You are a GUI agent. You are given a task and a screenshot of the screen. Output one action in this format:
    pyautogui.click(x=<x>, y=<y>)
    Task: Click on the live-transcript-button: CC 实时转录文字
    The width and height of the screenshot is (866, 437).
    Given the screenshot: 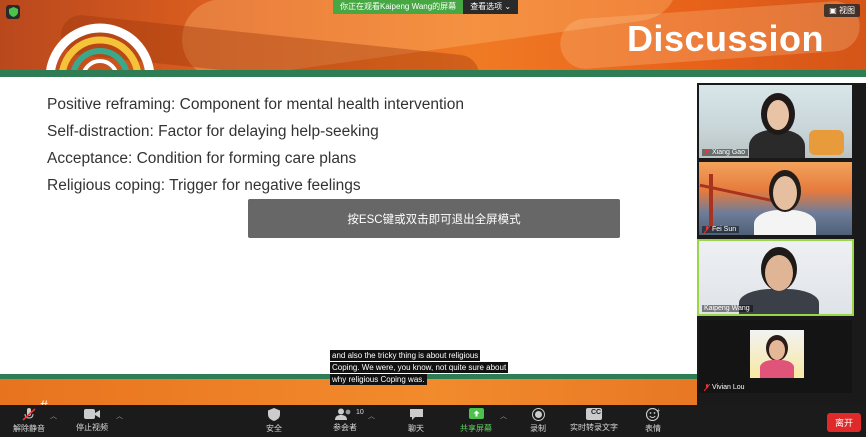 What is the action you would take?
    pyautogui.click(x=594, y=420)
    